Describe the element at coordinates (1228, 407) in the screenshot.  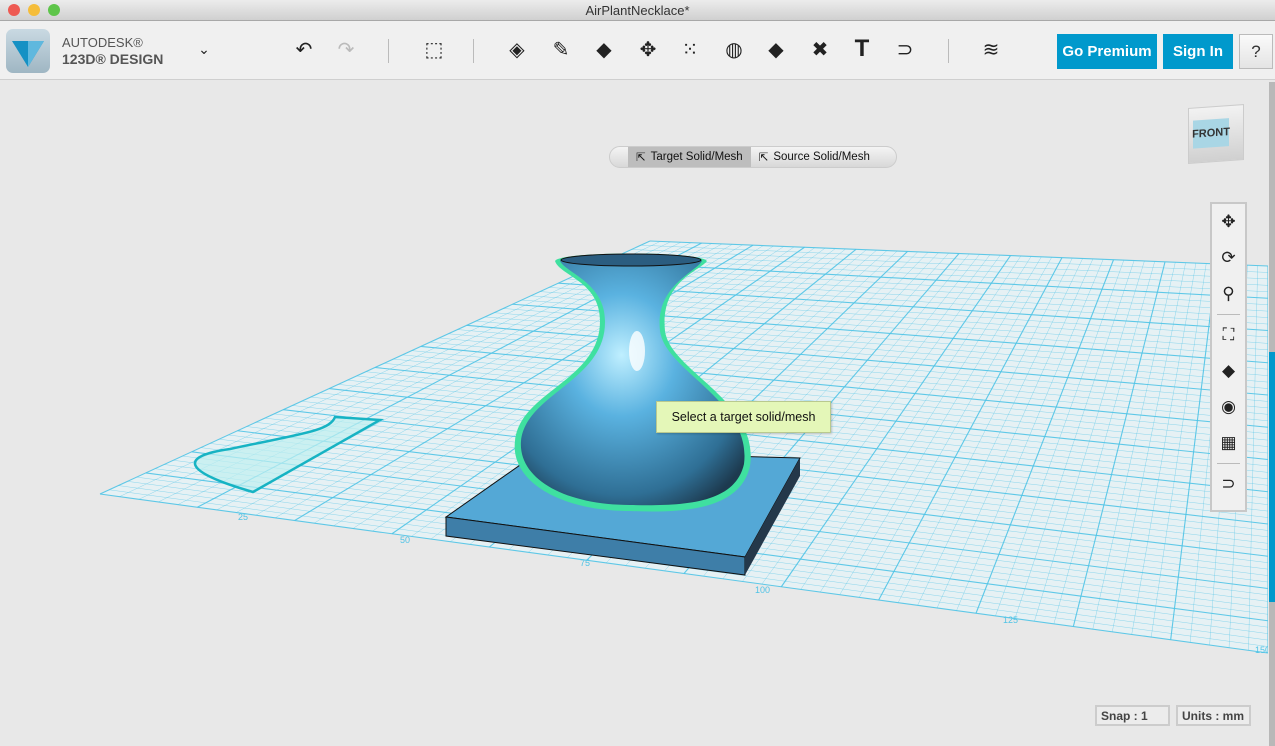
I see `visibility-icon: ◉` at that location.